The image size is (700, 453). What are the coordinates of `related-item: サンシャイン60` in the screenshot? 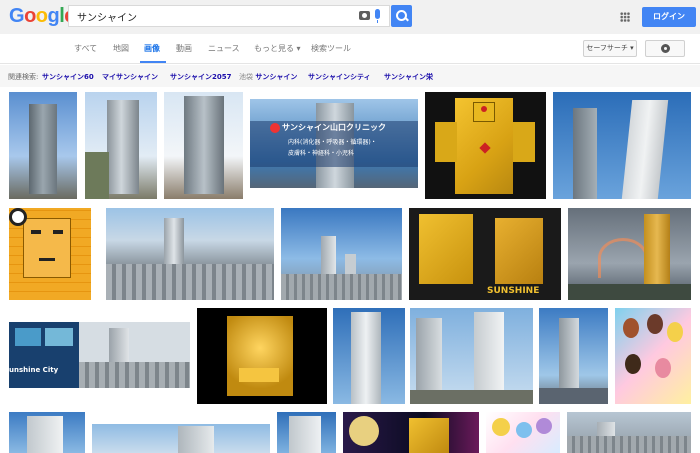 It's located at (68, 77).